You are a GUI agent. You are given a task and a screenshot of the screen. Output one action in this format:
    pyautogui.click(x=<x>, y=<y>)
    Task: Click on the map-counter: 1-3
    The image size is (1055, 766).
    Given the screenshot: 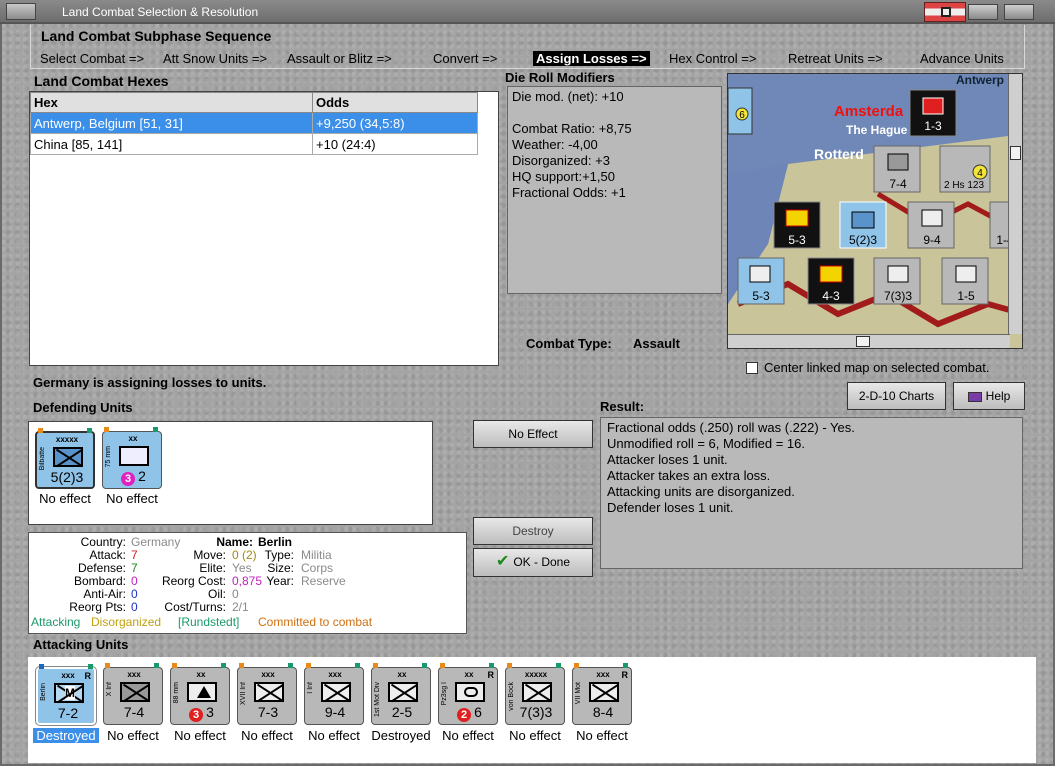 What is the action you would take?
    pyautogui.click(x=933, y=113)
    